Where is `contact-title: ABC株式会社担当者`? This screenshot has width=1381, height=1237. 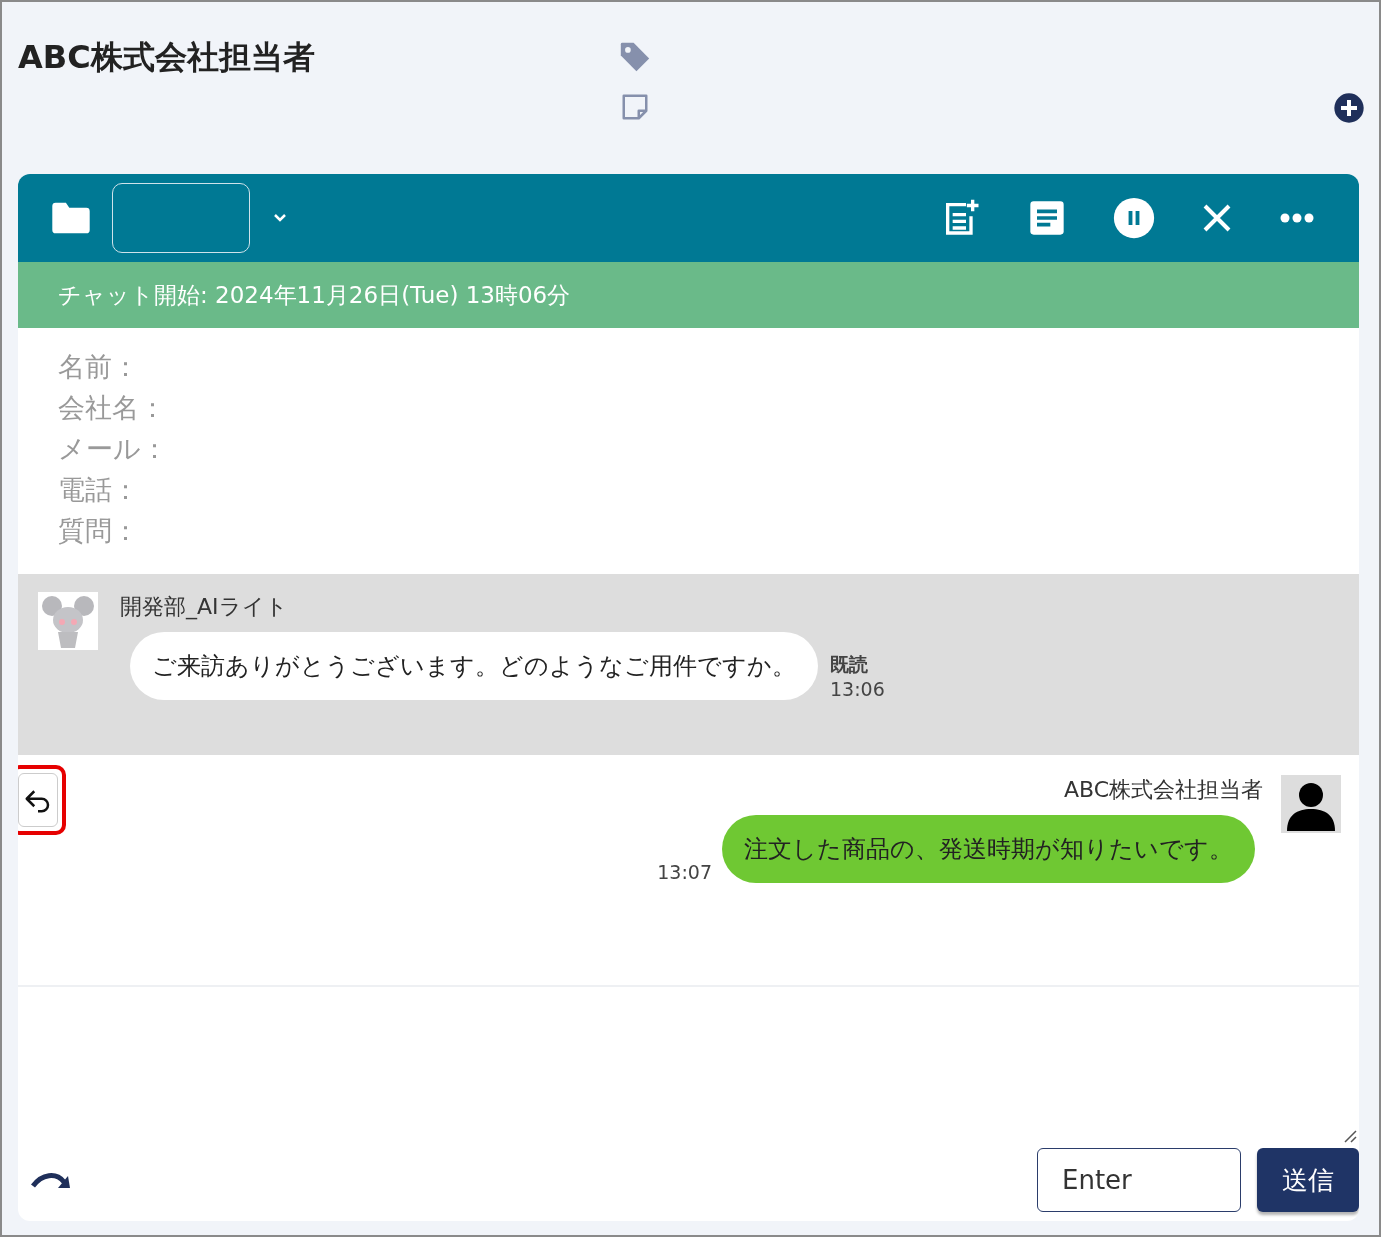
contact-title: ABC株式会社担当者 is located at coordinates (167, 57).